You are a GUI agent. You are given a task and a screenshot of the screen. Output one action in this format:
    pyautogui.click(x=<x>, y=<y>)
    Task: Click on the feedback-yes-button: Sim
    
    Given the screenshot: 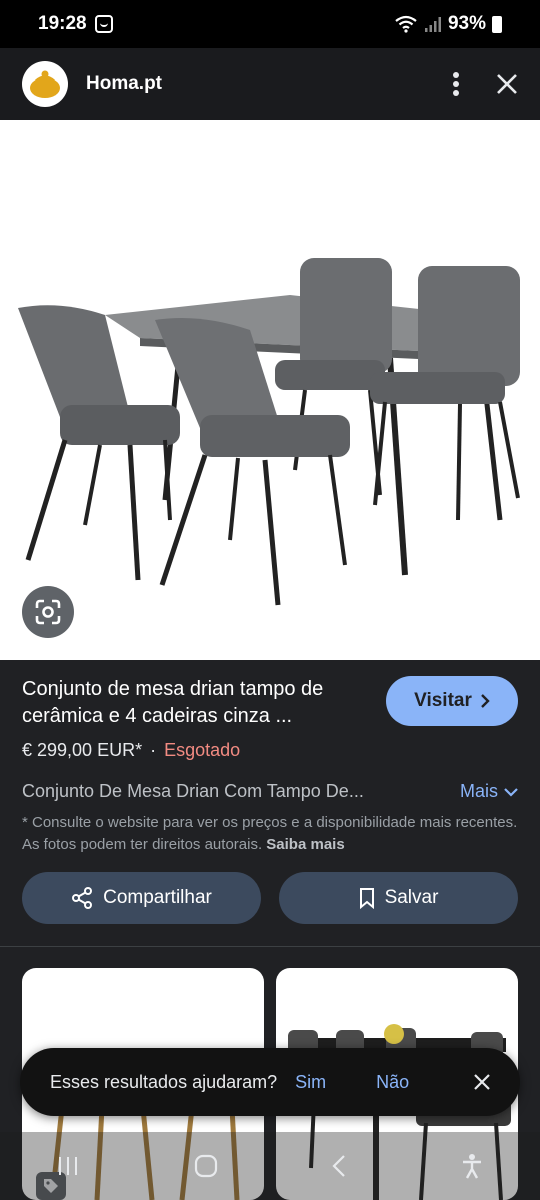 What is the action you would take?
    pyautogui.click(x=310, y=1082)
    